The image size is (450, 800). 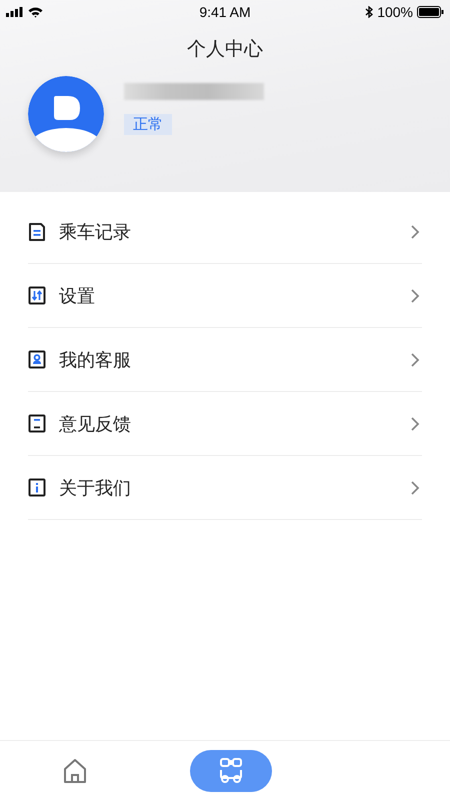 I want to click on bus-icon, so click(x=231, y=770).